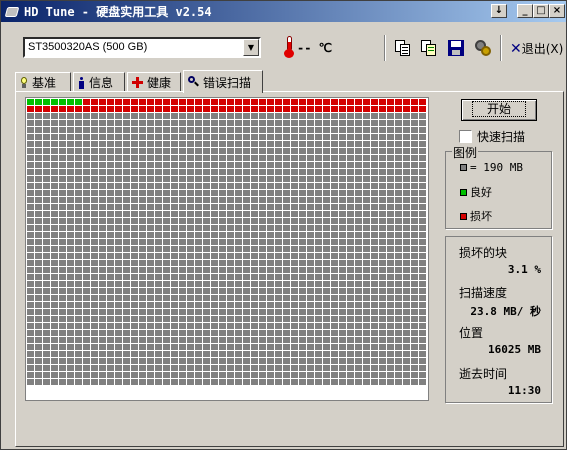  I want to click on save-icon, so click(456, 48).